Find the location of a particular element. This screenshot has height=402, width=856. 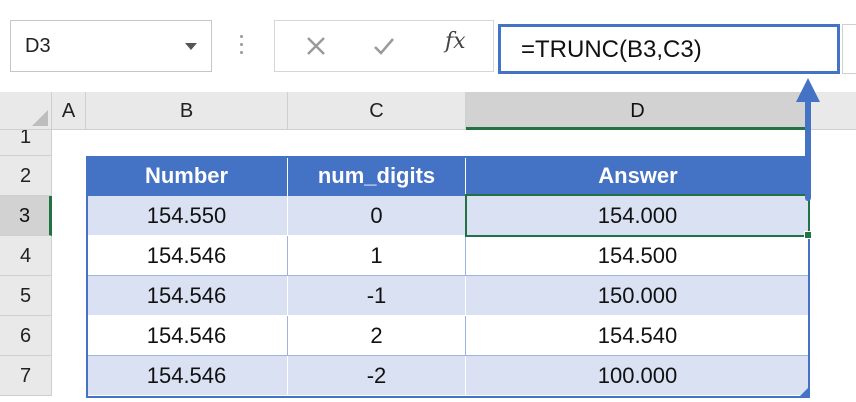

table-header-answer: Answer is located at coordinates (638, 176).